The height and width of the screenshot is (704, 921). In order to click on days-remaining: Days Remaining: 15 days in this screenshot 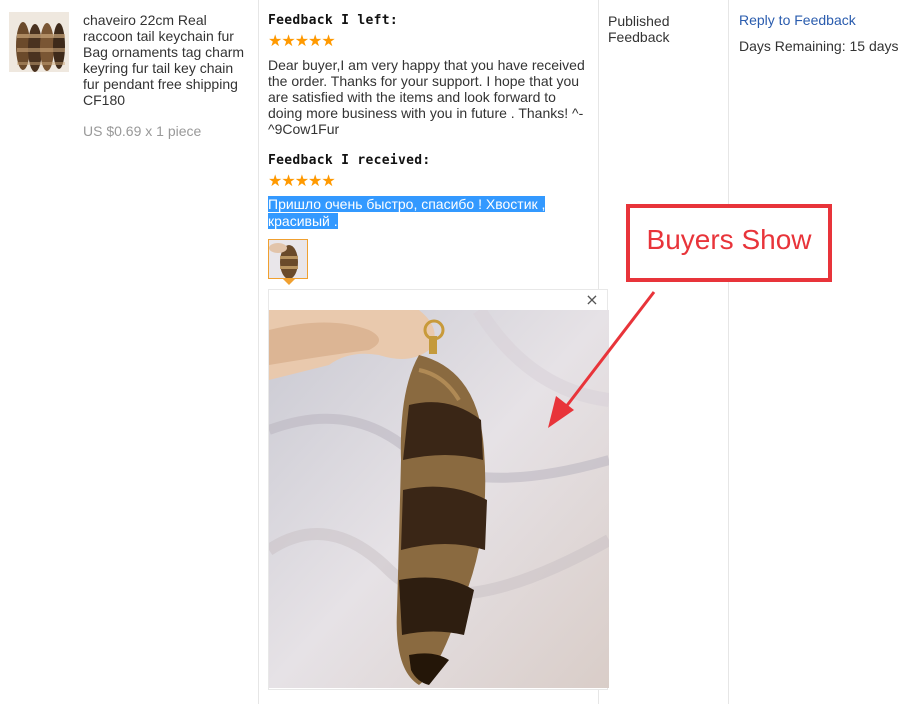, I will do `click(819, 46)`.